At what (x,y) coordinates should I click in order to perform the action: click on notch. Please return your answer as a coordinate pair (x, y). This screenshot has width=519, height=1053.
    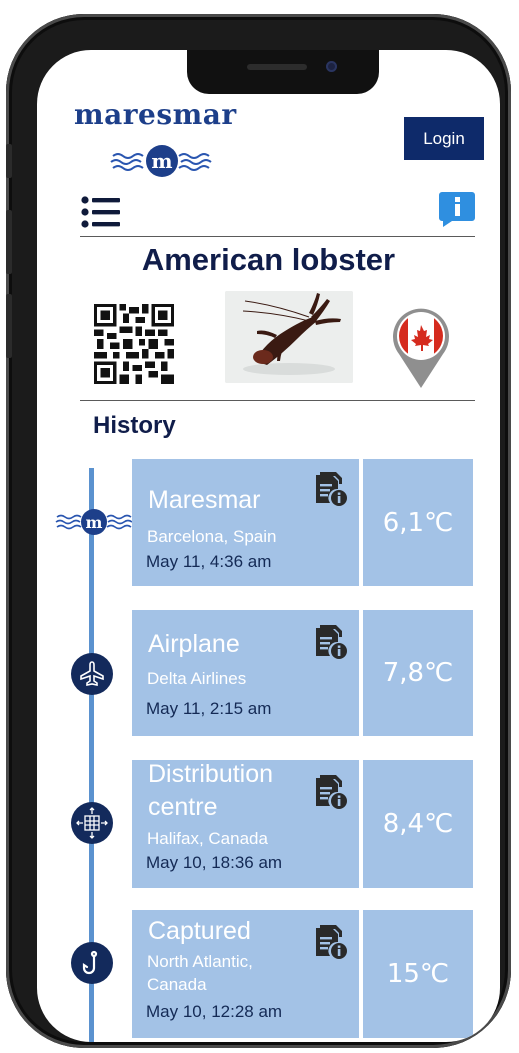
    Looking at the image, I should click on (283, 72).